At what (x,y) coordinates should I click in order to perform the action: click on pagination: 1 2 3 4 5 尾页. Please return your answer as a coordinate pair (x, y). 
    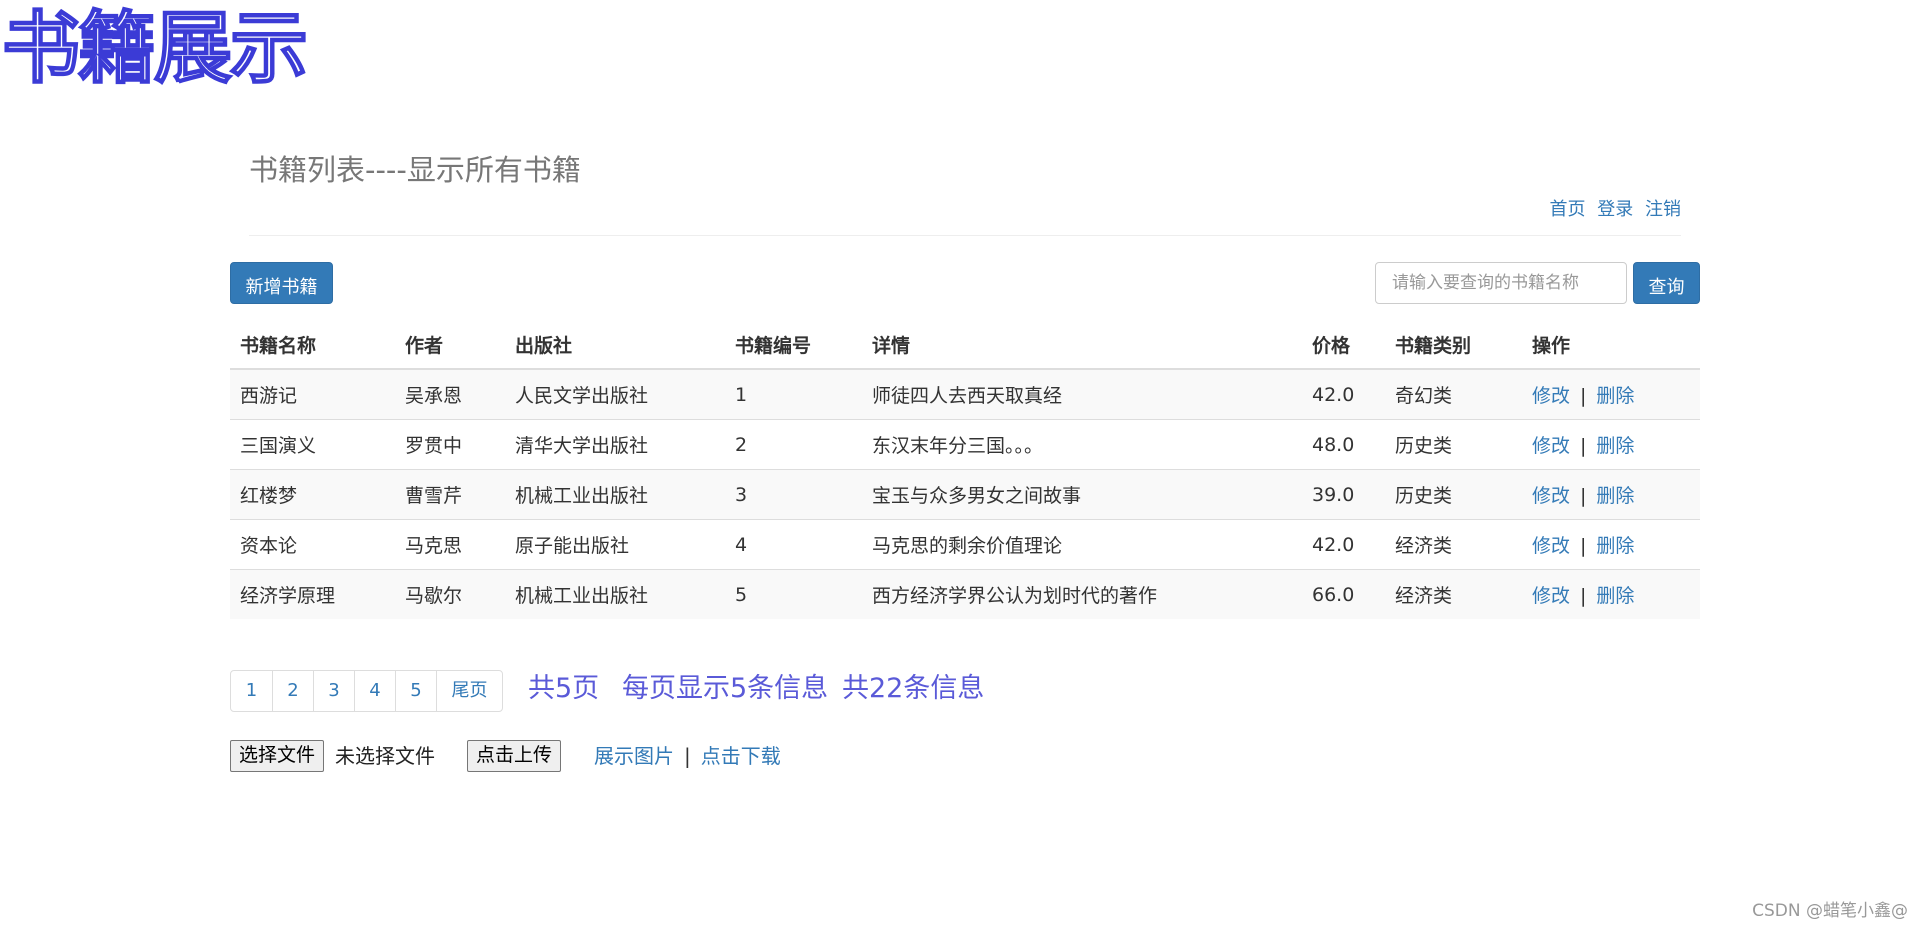
    Looking at the image, I should click on (366, 691).